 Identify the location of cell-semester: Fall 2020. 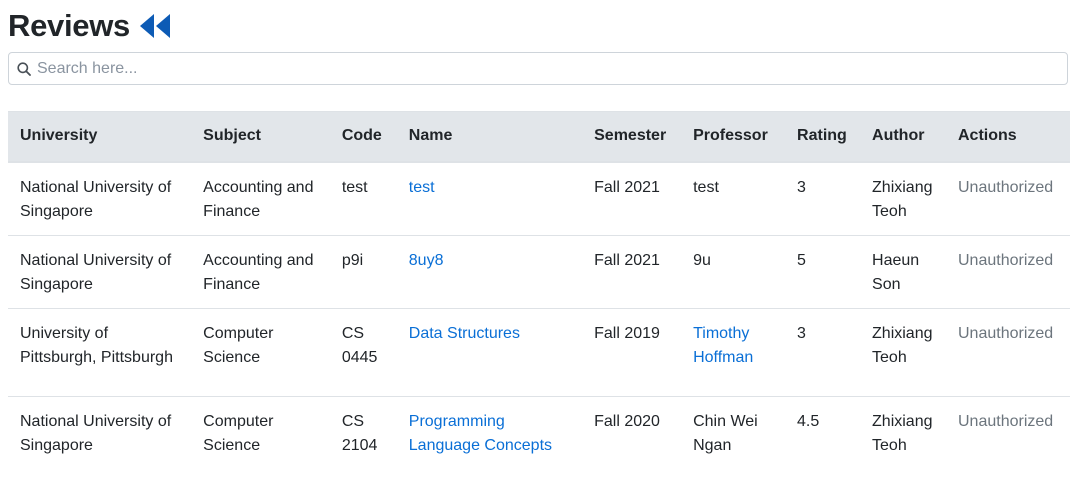
(632, 432).